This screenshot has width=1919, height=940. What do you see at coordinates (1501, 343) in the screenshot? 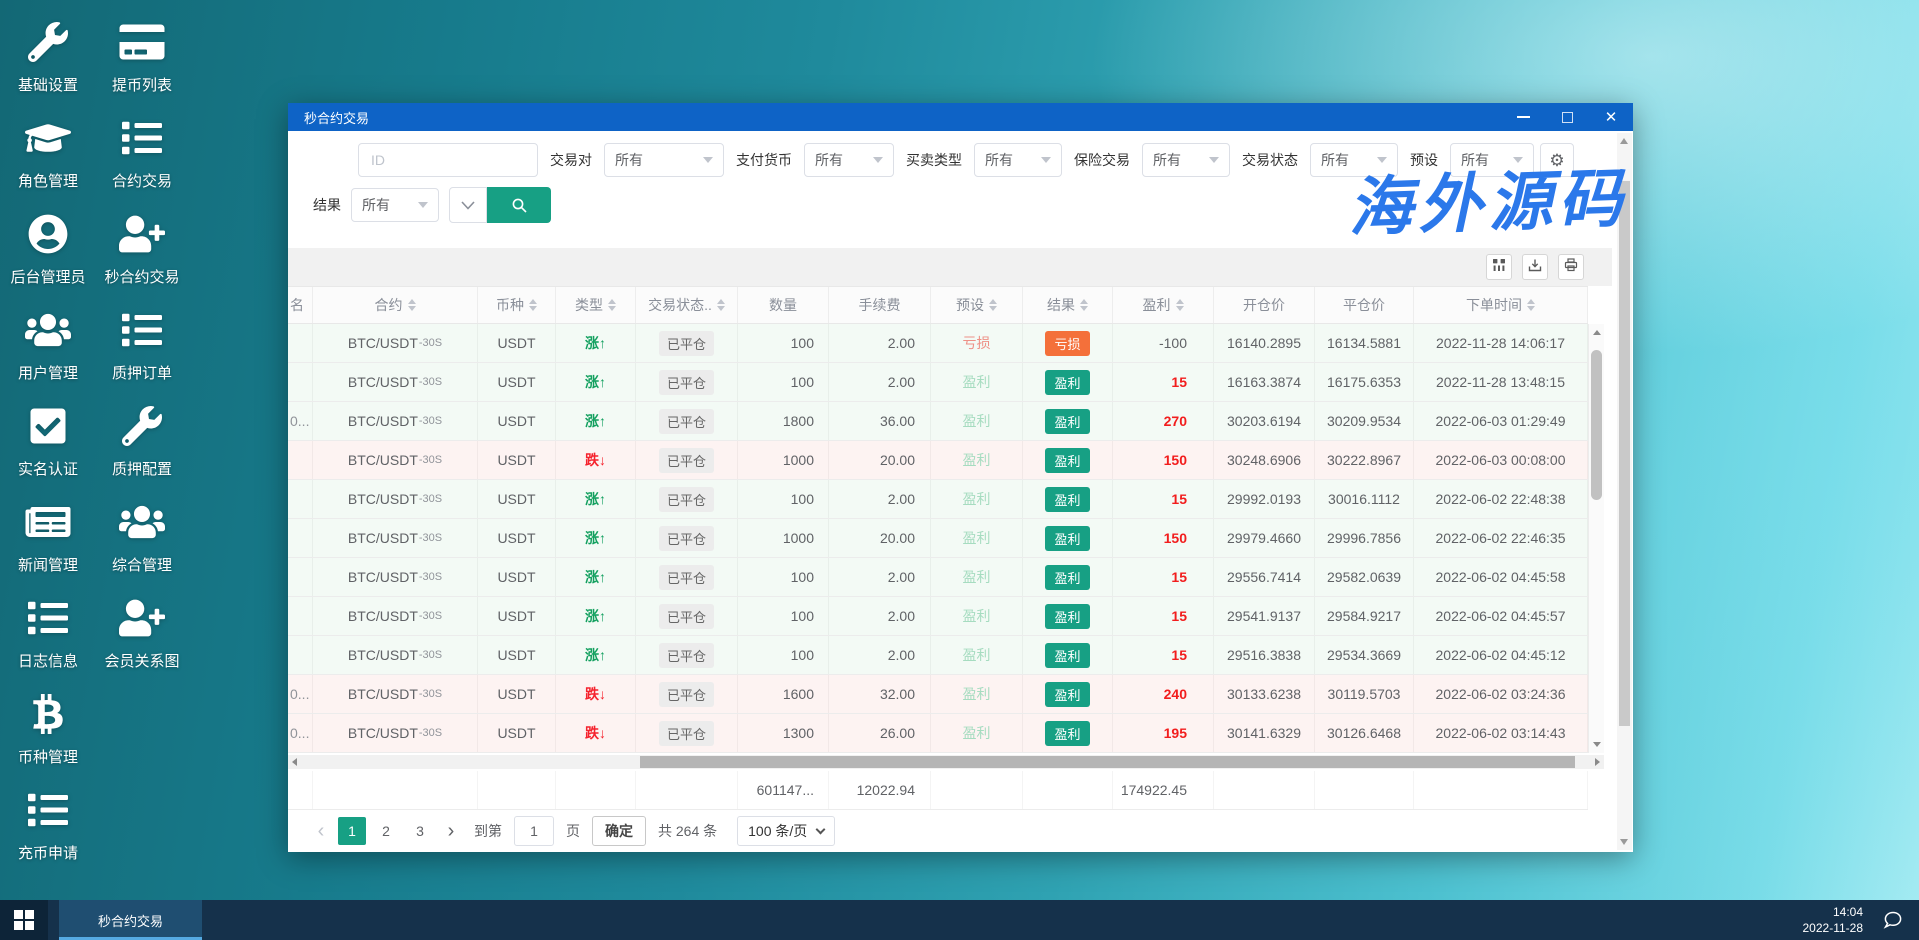
I see `cell-time: 2022-11-28 14:06:17` at bounding box center [1501, 343].